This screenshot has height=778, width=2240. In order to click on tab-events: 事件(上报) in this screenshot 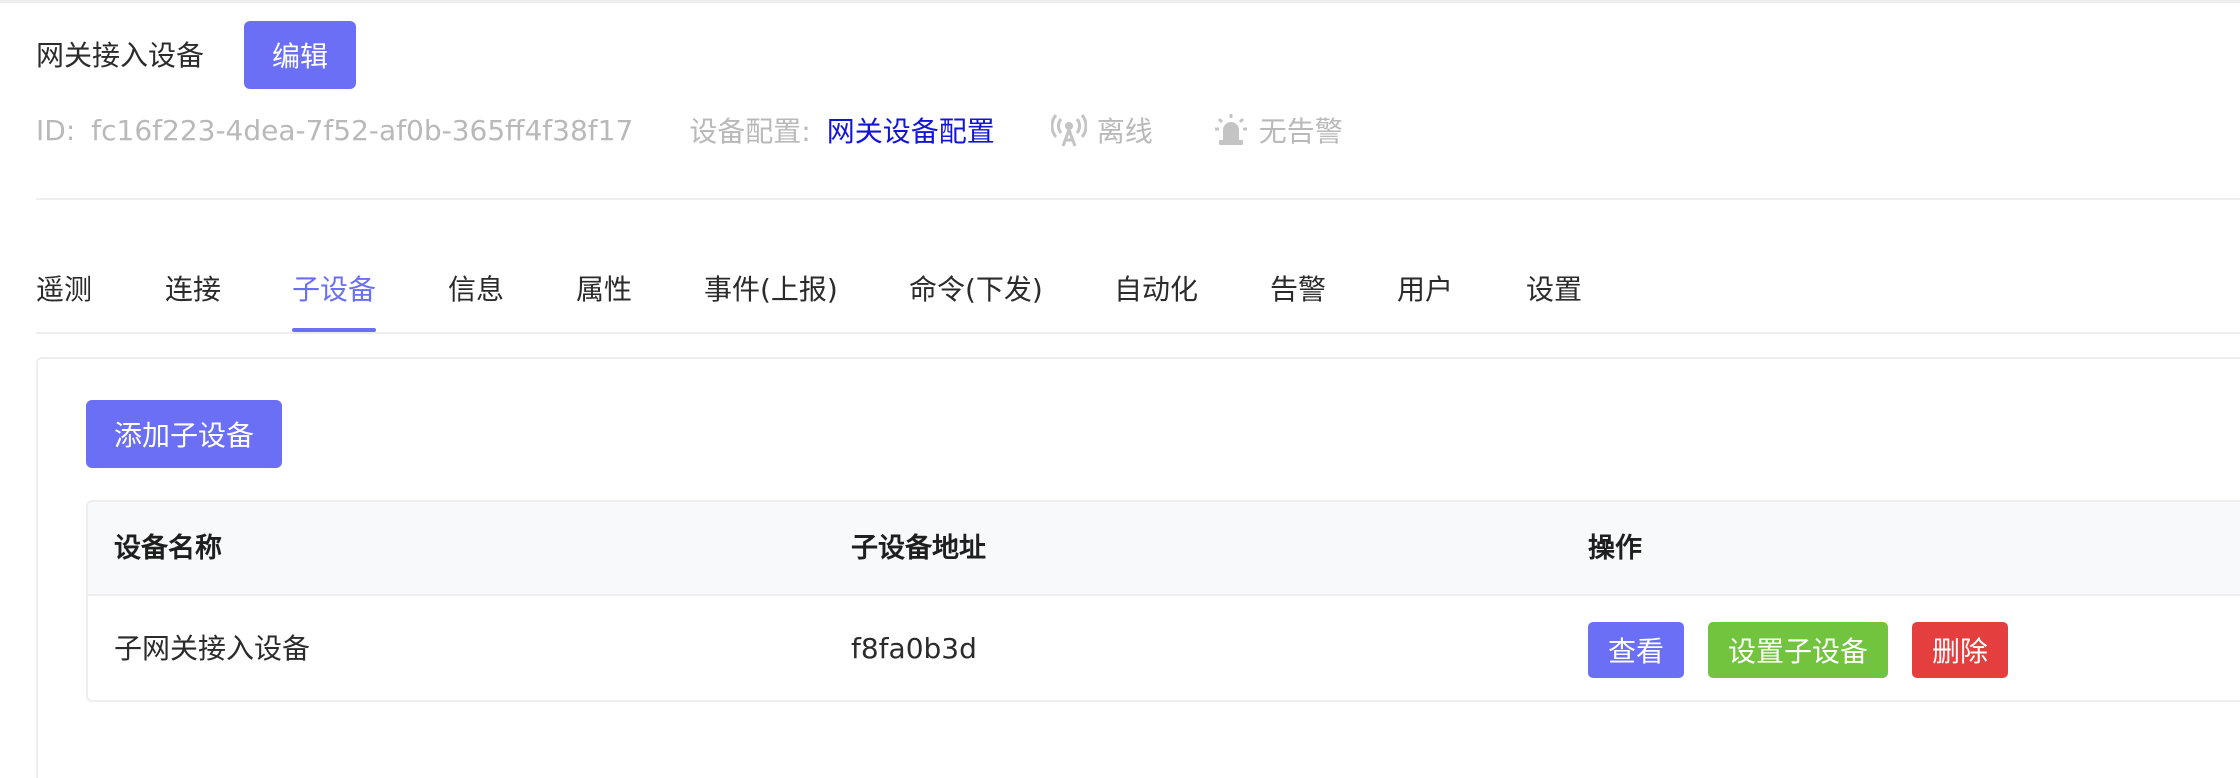, I will do `click(771, 298)`.